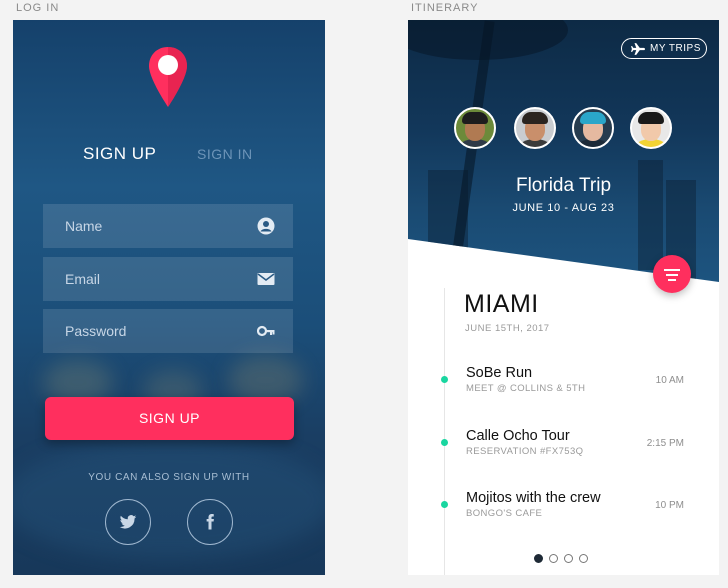 The image size is (728, 588). I want to click on city-date: JUNE 15TH, 2017, so click(507, 328).